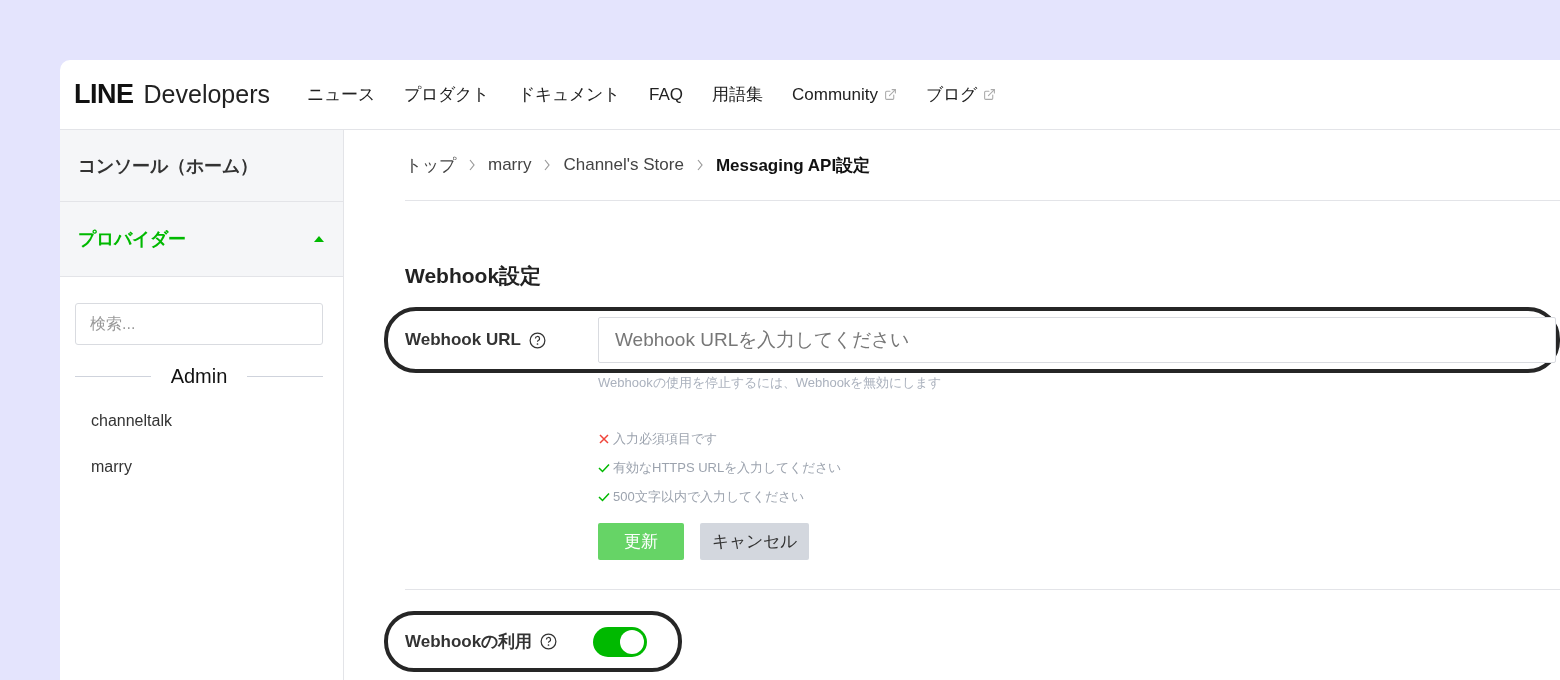  I want to click on webhook-url-field: Webhook URLを入力してください, so click(1077, 340).